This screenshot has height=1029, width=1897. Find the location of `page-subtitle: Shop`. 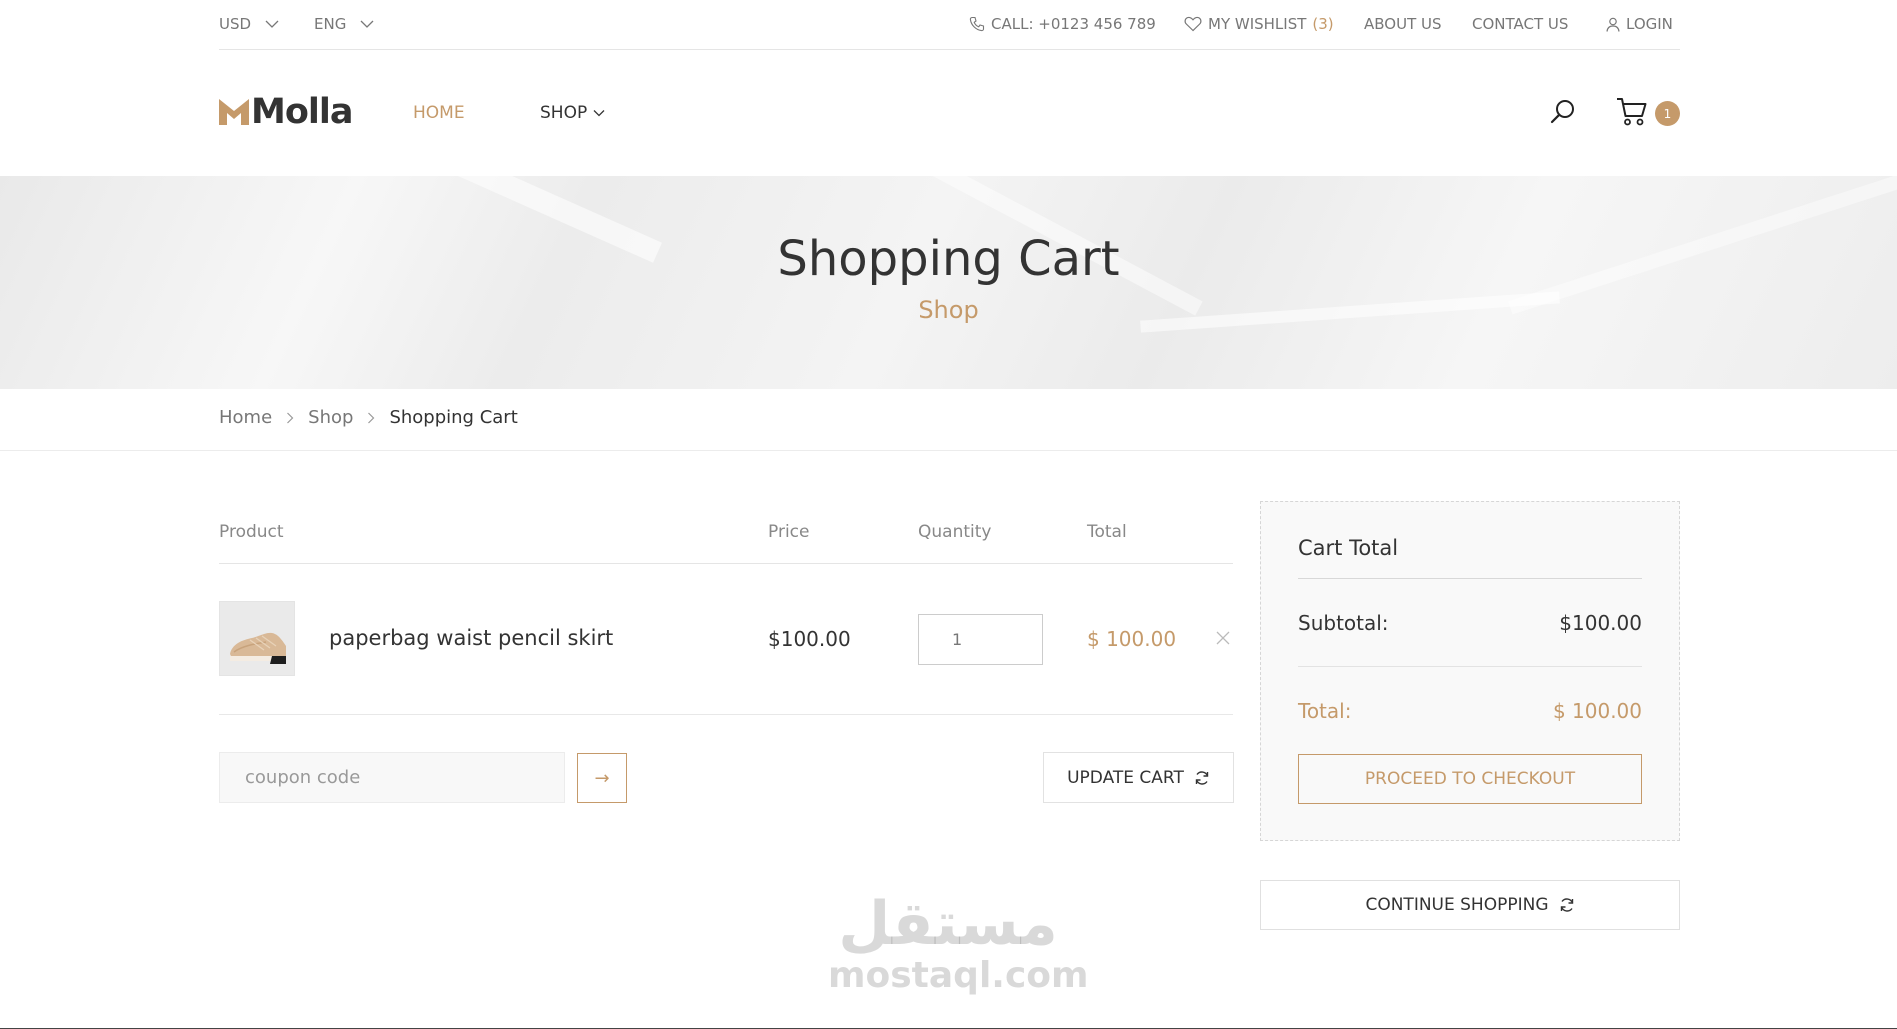

page-subtitle: Shop is located at coordinates (948, 310).